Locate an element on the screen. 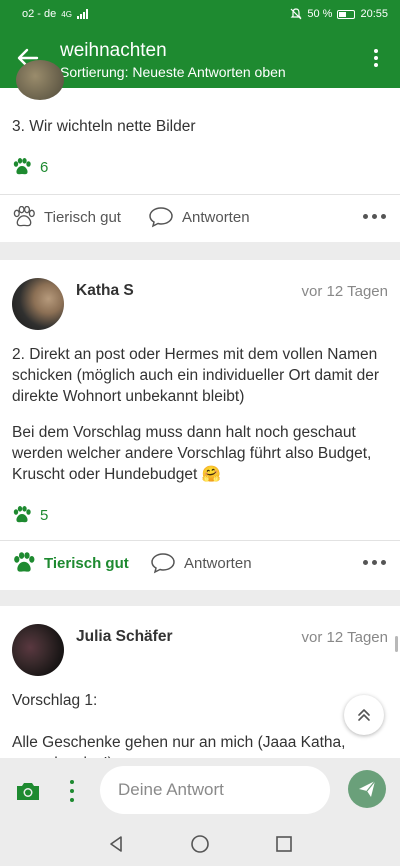 The width and height of the screenshot is (400, 866). send-button is located at coordinates (367, 789).